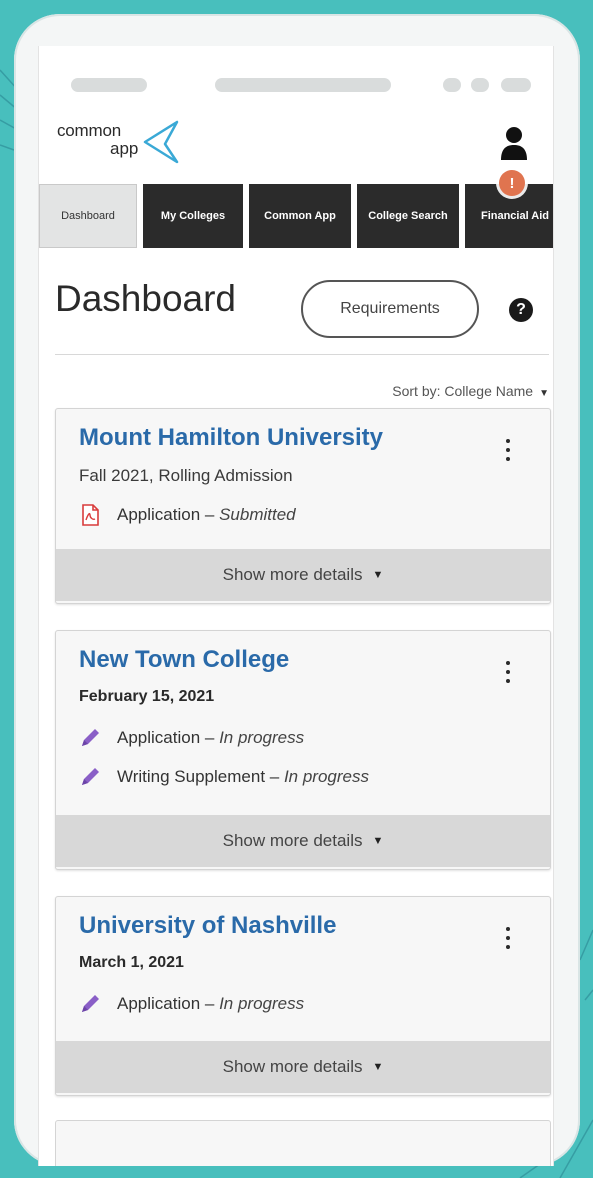  Describe the element at coordinates (124, 148) in the screenshot. I see `logo-text-app: app` at that location.